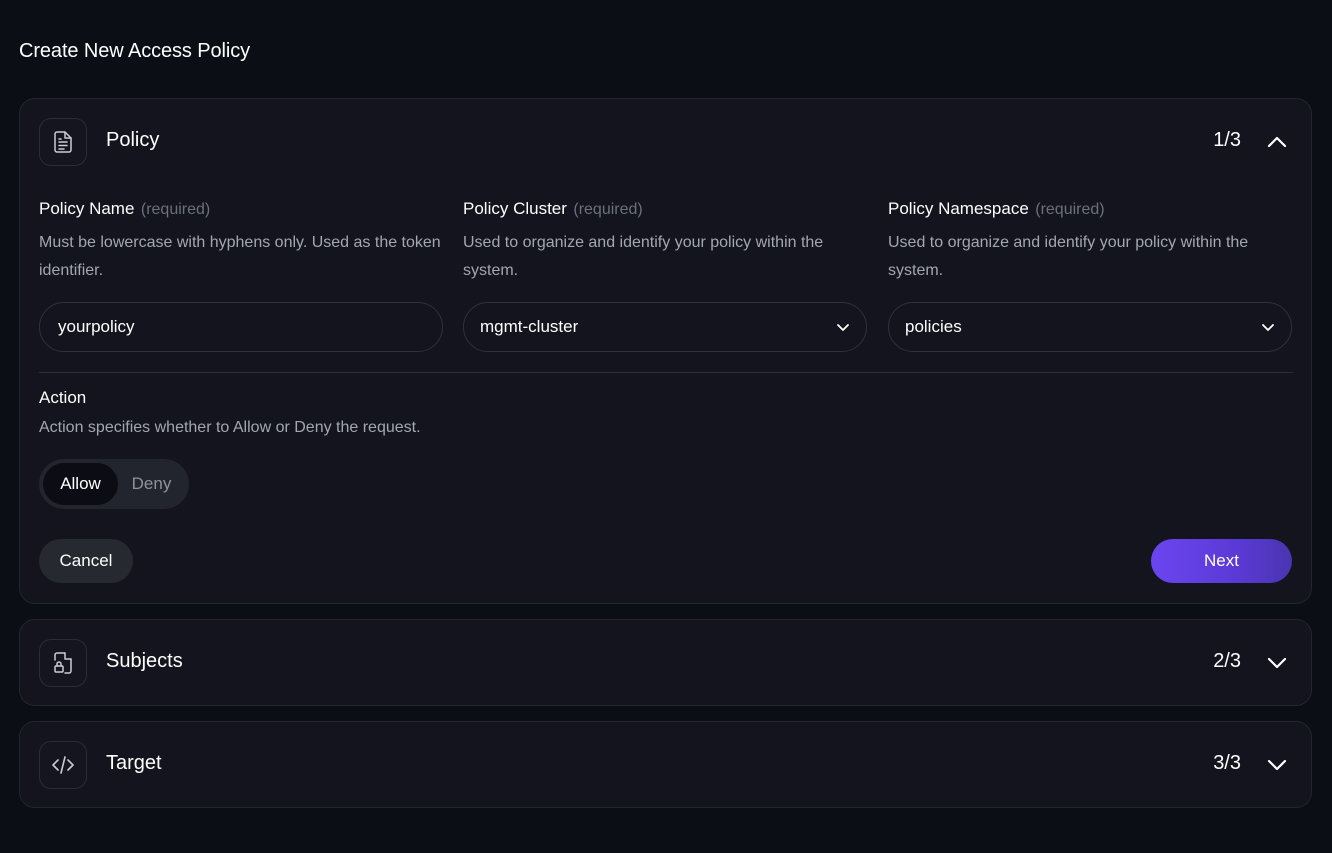 Image resolution: width=1332 pixels, height=853 pixels. Describe the element at coordinates (665, 327) in the screenshot. I see `policy-cluster-select: mgmt-cluster` at that location.